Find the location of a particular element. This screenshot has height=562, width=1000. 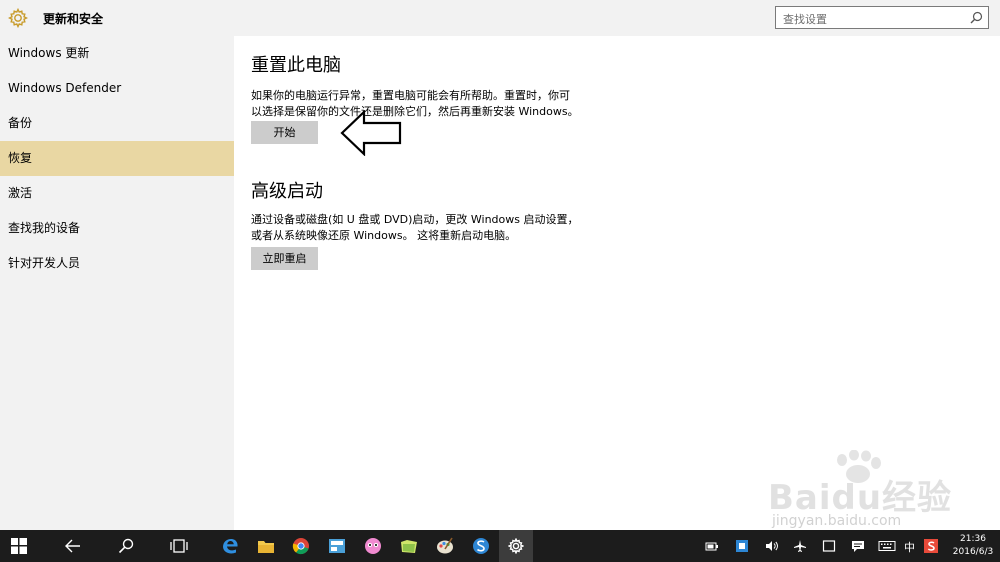

sogou-icon is located at coordinates (481, 546).